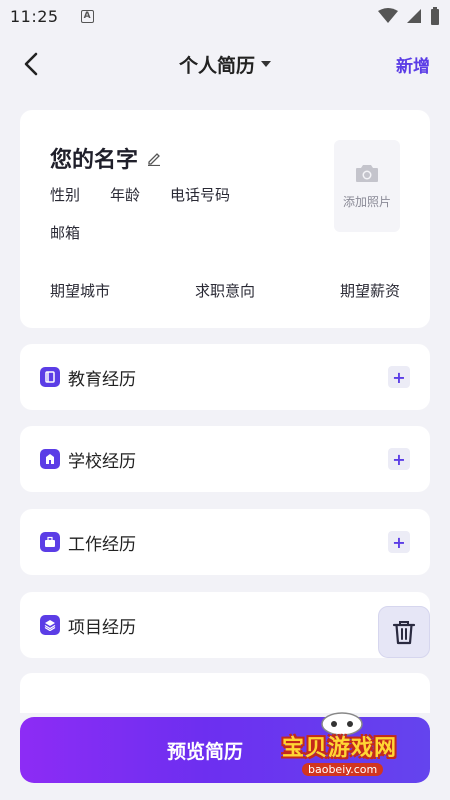 This screenshot has width=450, height=800. What do you see at coordinates (50, 542) in the screenshot?
I see `briefcase-icon` at bounding box center [50, 542].